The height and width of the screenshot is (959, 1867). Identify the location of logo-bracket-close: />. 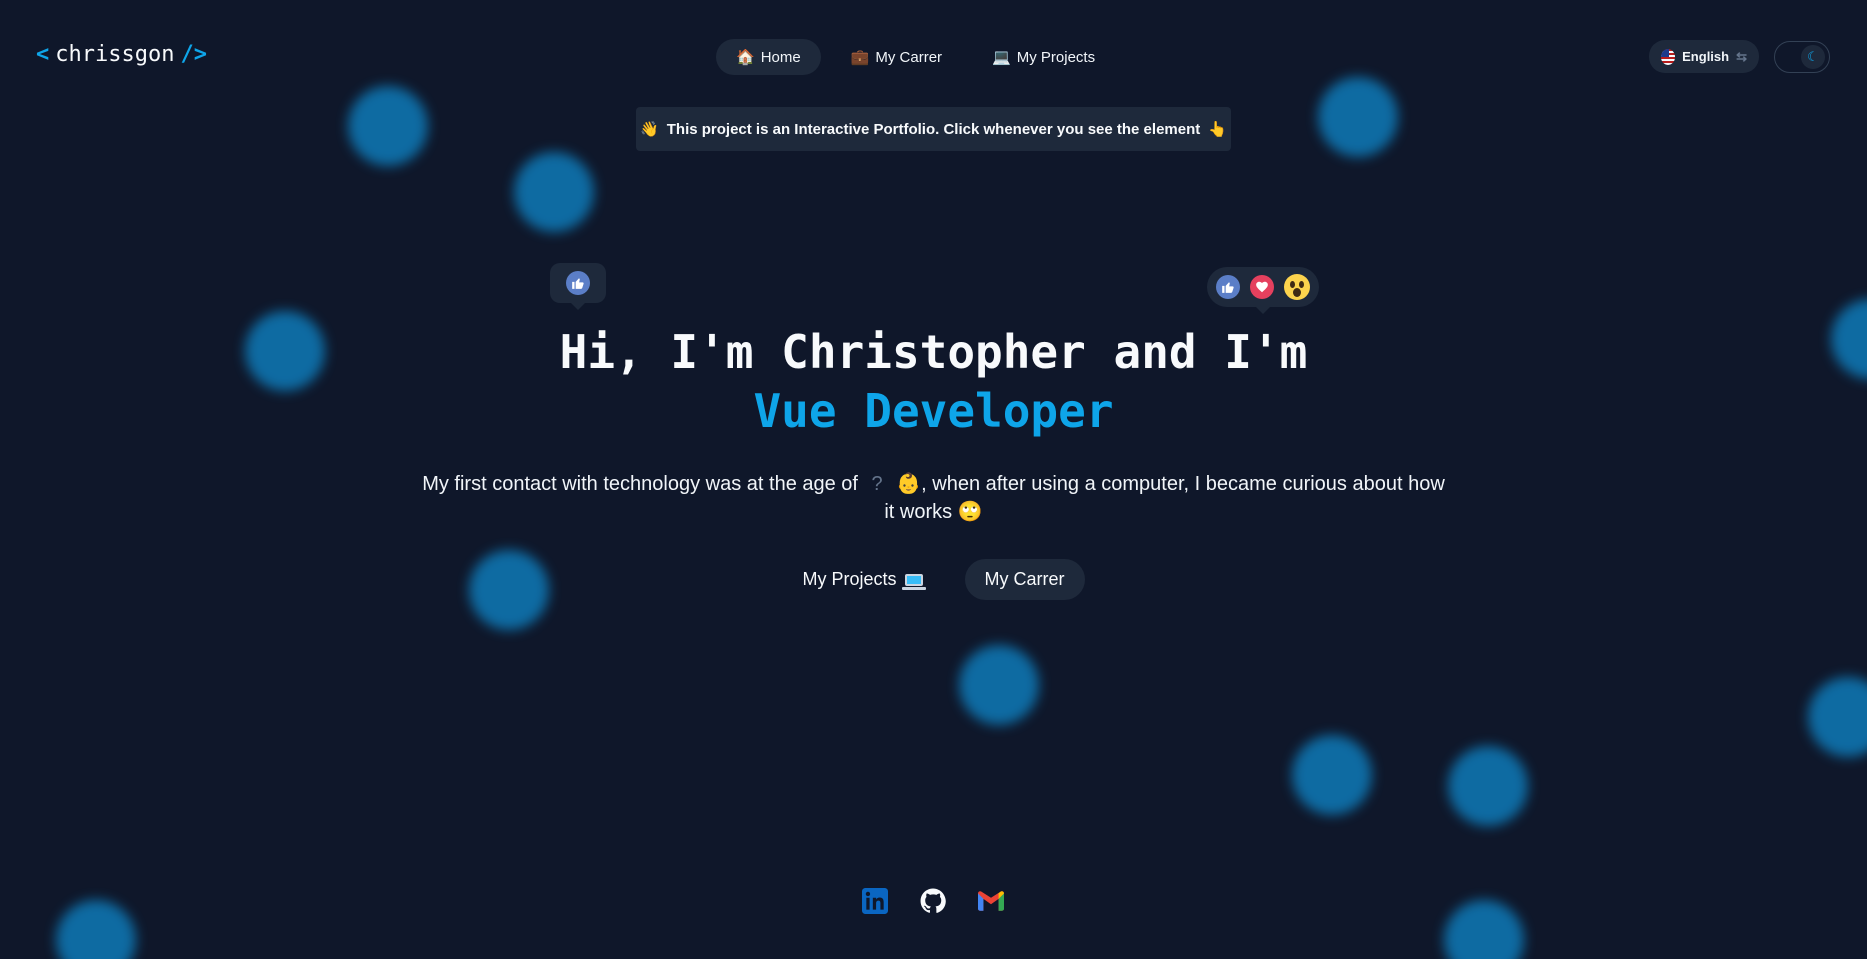
(193, 54).